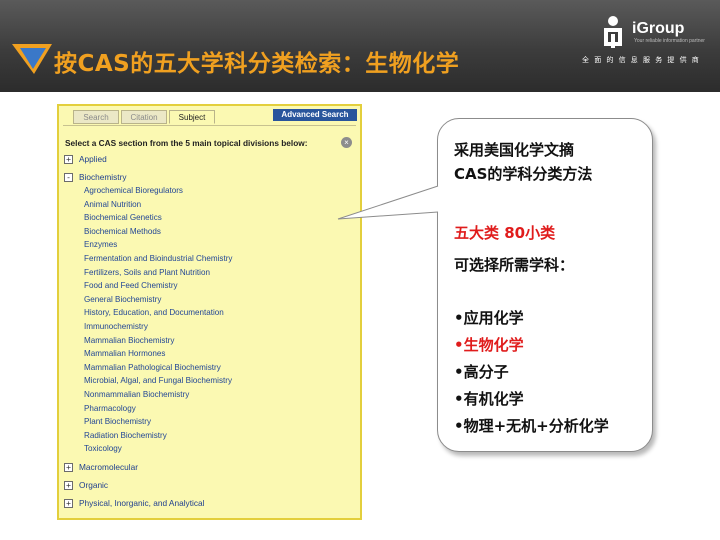 The image size is (720, 540). I want to click on tab-divider, so click(209, 125).